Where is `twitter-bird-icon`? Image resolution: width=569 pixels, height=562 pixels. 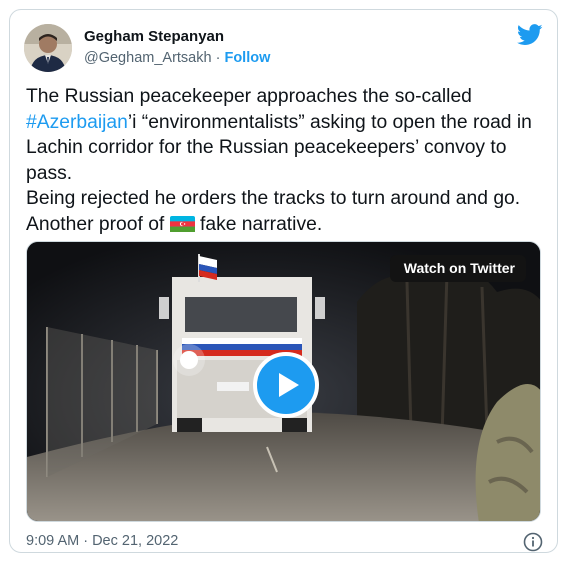
twitter-bird-icon is located at coordinates (530, 35).